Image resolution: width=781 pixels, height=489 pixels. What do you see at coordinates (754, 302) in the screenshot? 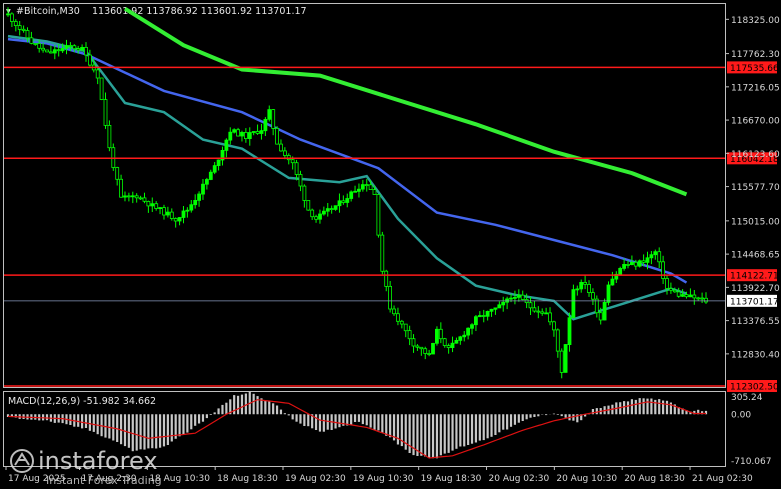
I see `current-price-label: 113701.17` at bounding box center [754, 302].